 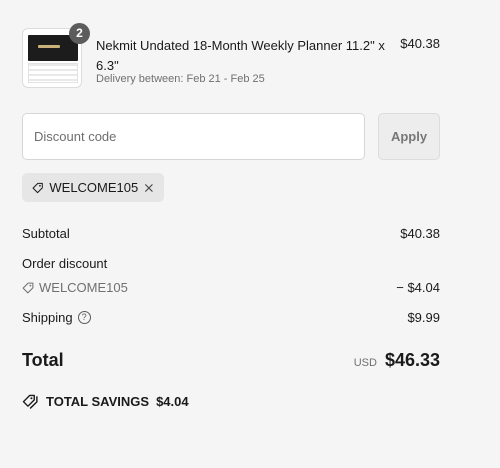 What do you see at coordinates (149, 188) in the screenshot?
I see `close-icon` at bounding box center [149, 188].